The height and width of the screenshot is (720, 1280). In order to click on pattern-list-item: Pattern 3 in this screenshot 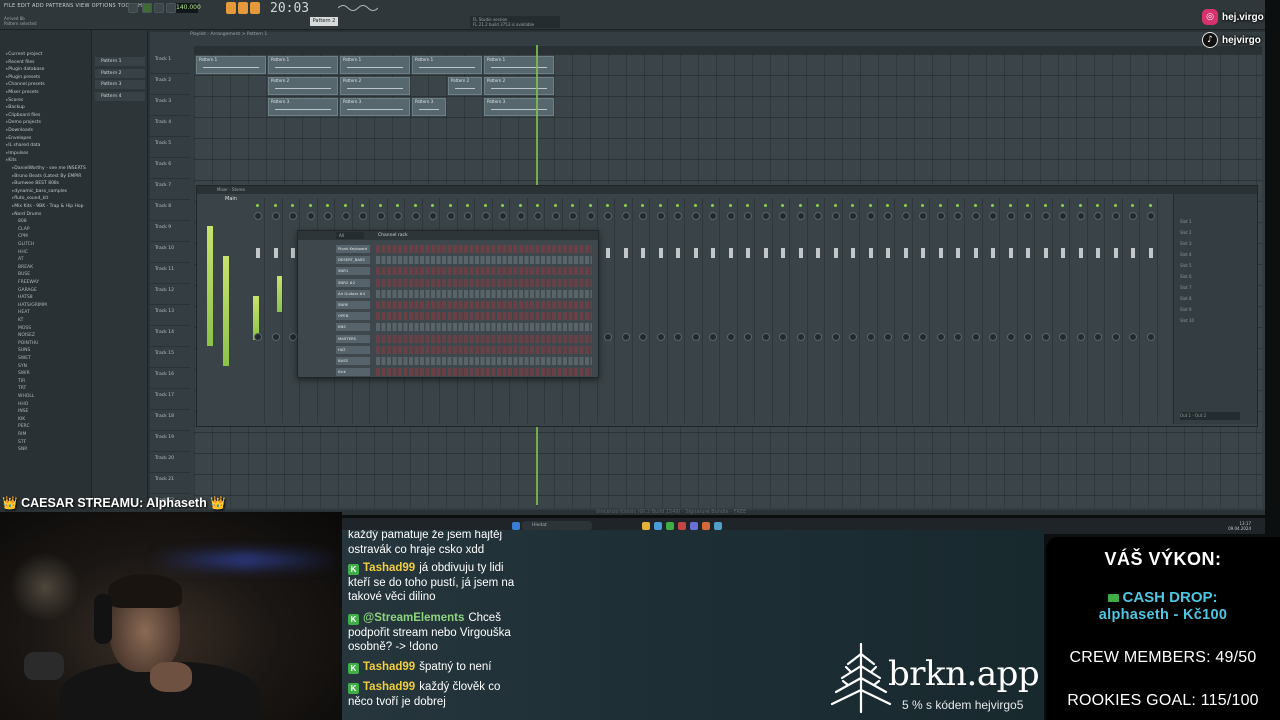, I will do `click(120, 84)`.